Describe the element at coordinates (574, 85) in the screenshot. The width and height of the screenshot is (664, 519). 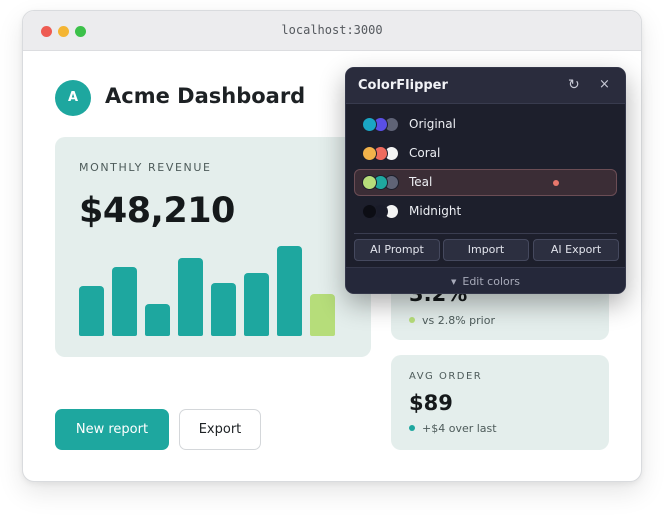
I see `reset-icon: ↻` at that location.